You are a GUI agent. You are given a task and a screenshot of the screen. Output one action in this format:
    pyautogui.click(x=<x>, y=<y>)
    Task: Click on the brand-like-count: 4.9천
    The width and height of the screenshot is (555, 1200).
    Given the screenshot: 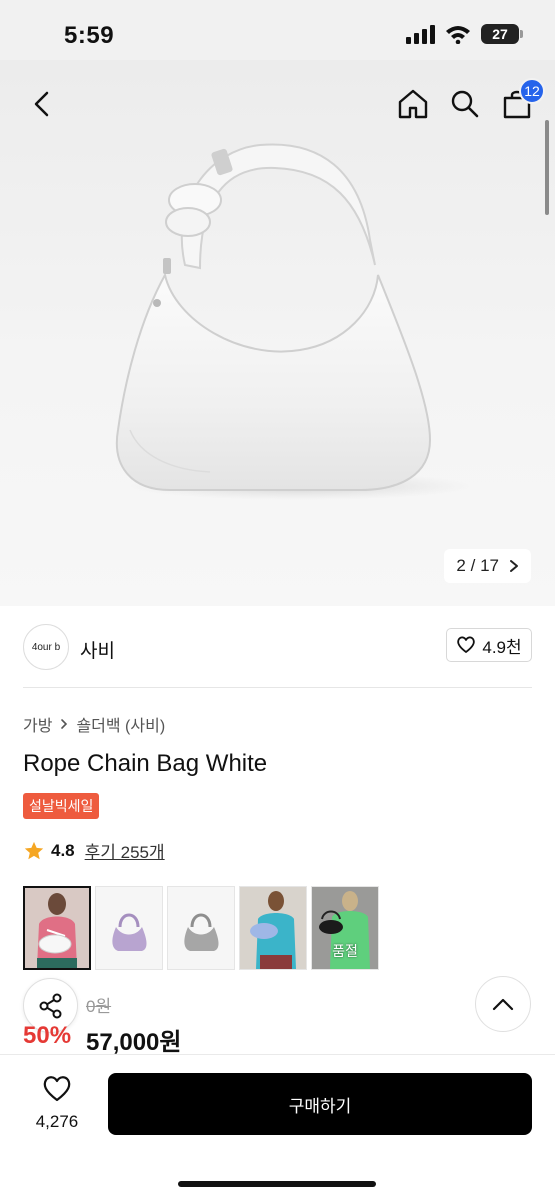 What is the action you would take?
    pyautogui.click(x=502, y=647)
    